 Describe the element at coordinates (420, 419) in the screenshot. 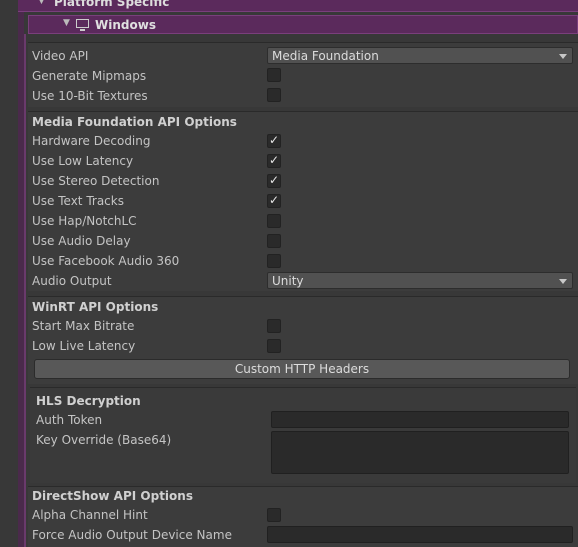

I see `auth-token-field` at that location.